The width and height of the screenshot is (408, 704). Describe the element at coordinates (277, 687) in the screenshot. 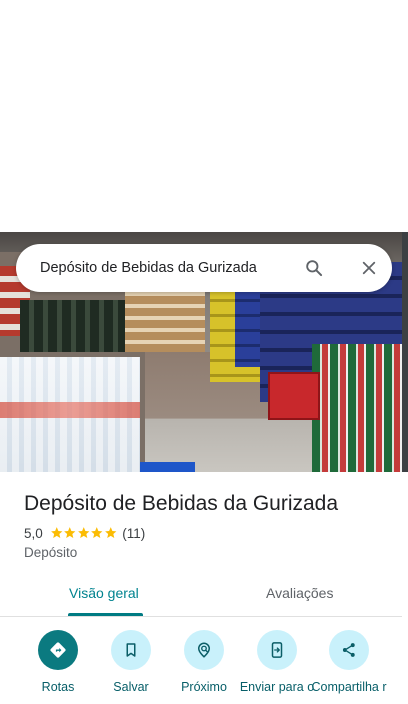

I see `send-to-phone-label: Enviar para o` at that location.